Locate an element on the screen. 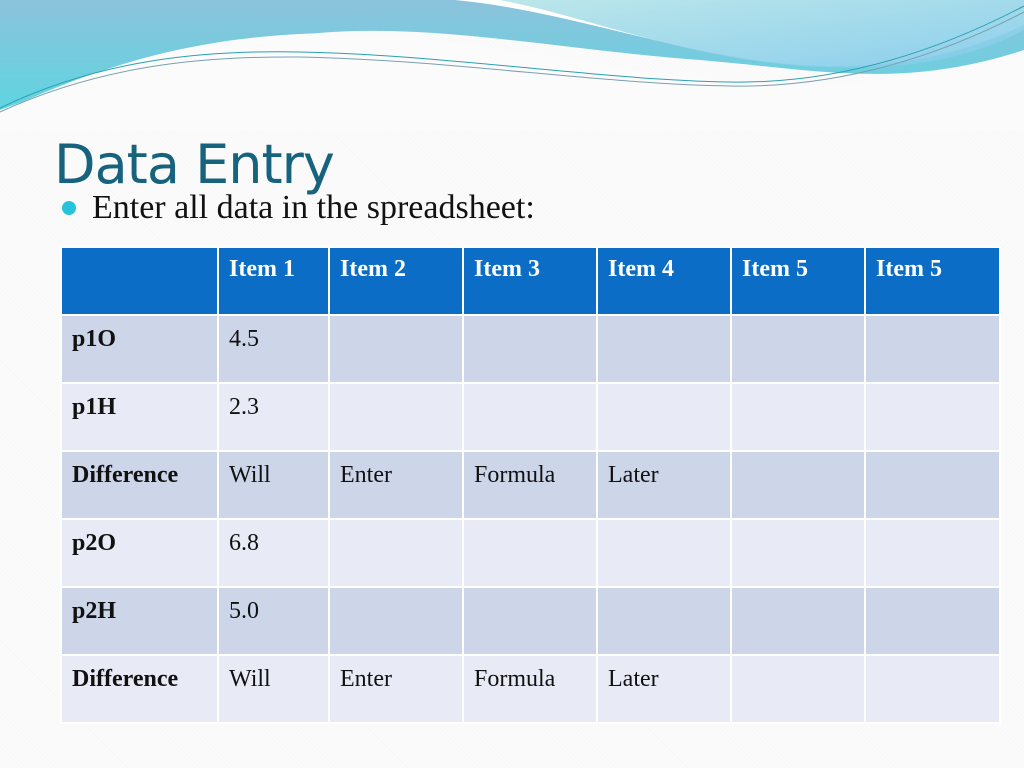 The image size is (1024, 768). table-row: p2H 5.0 is located at coordinates (530, 621).